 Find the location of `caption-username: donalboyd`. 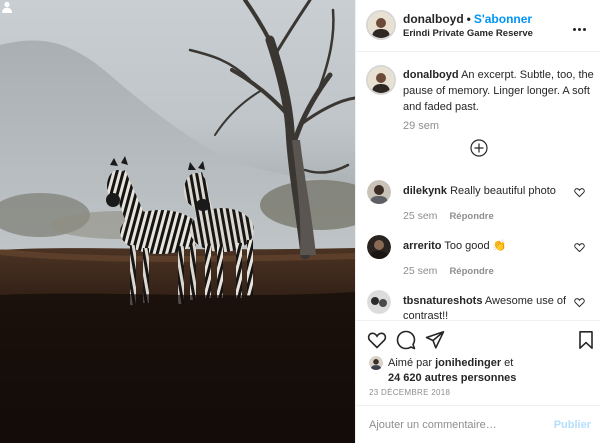

caption-username: donalboyd is located at coordinates (431, 75).